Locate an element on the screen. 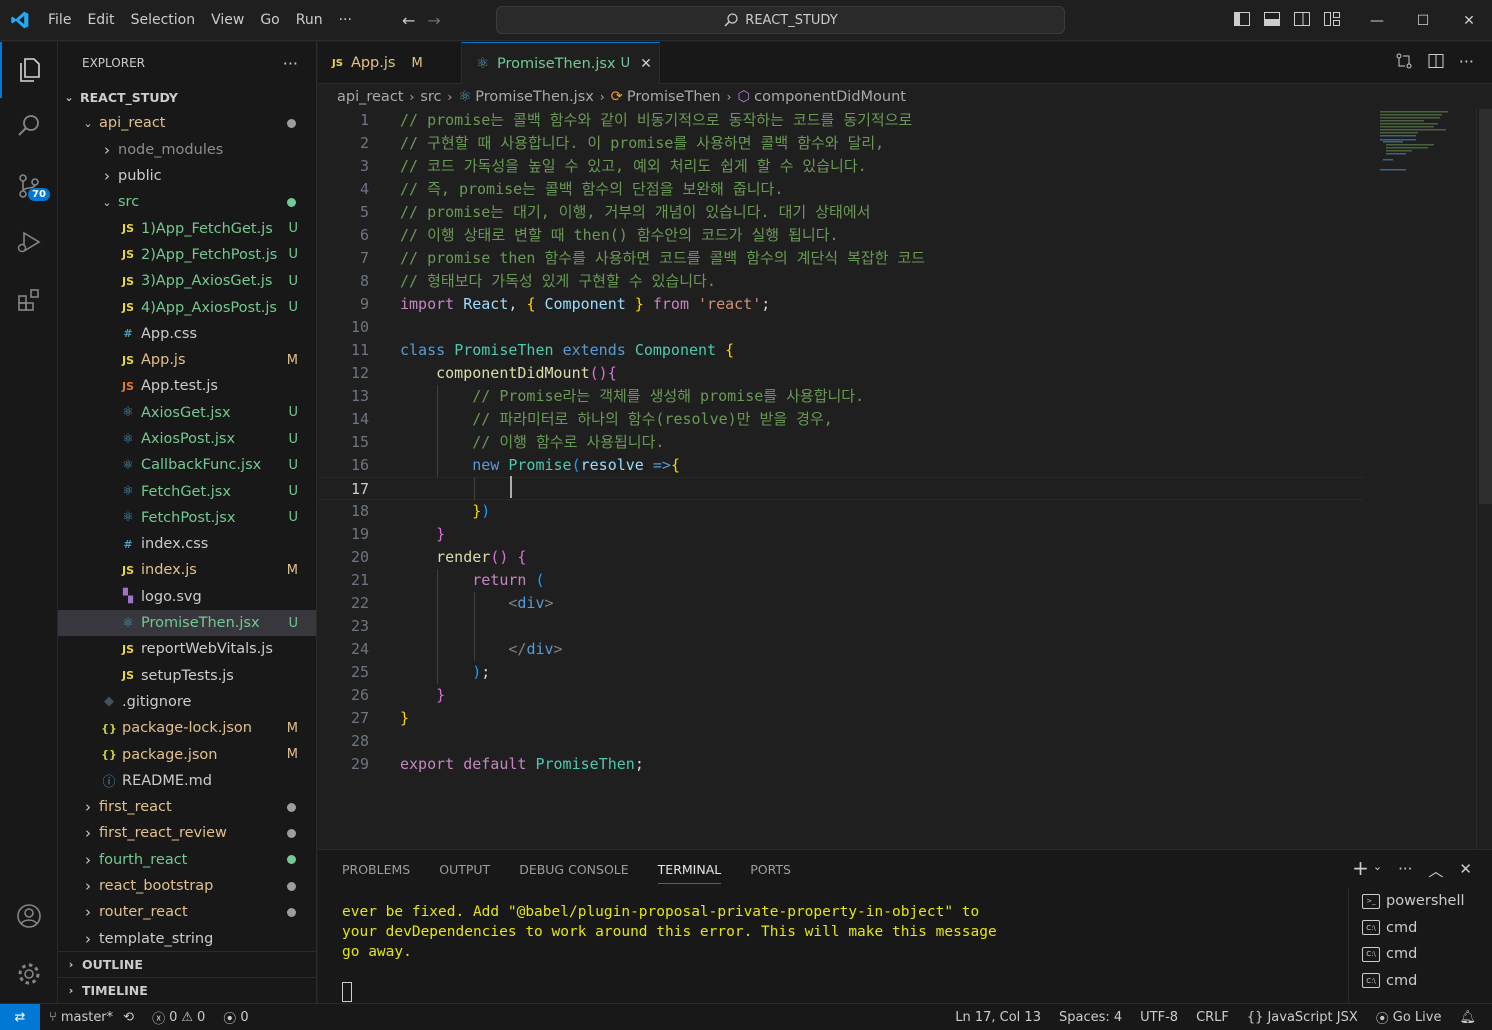 Image resolution: width=1492 pixels, height=1030 pixels. customize-layout-icon is located at coordinates (1332, 19).